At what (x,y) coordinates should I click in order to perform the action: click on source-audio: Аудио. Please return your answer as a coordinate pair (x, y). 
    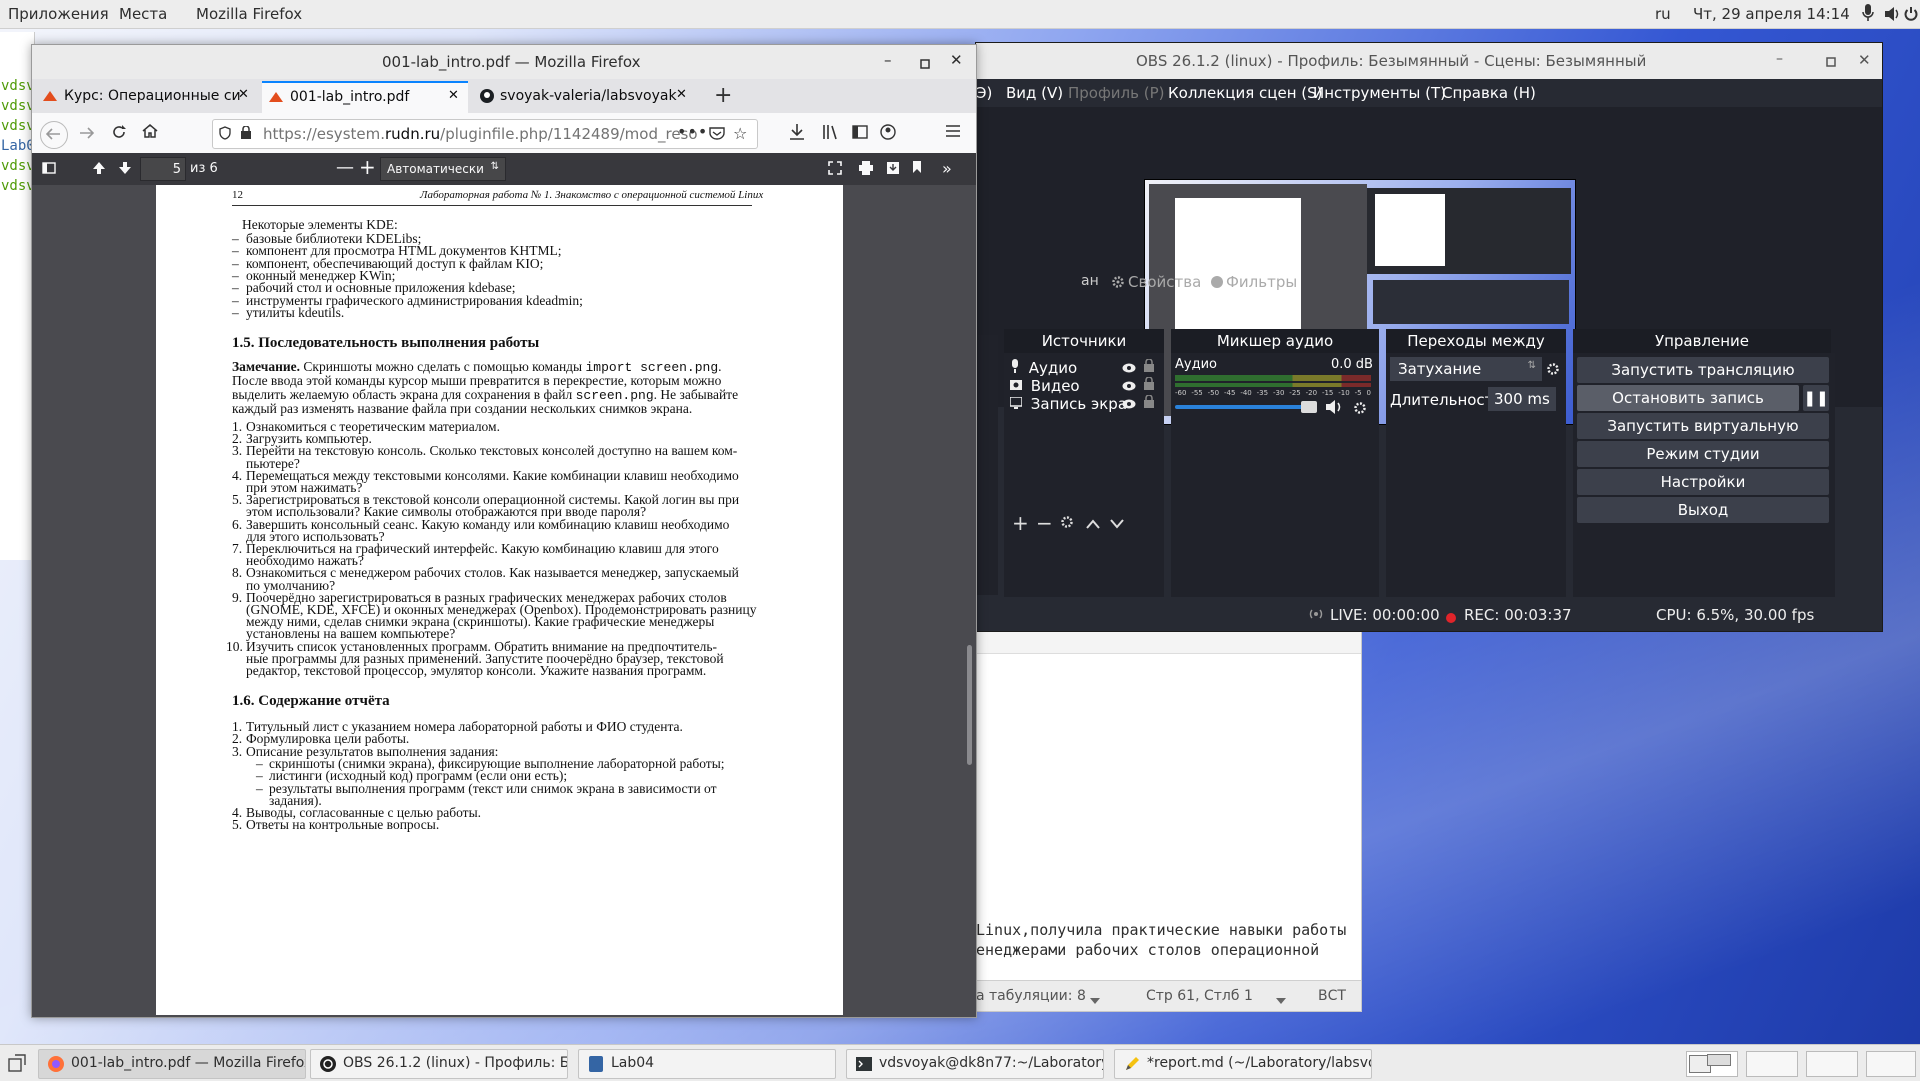
    Looking at the image, I should click on (1043, 368).